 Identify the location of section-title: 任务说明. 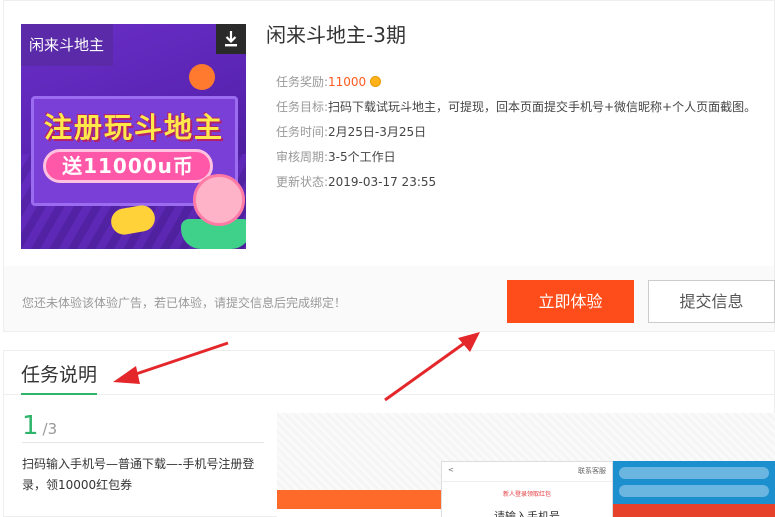
(59, 377).